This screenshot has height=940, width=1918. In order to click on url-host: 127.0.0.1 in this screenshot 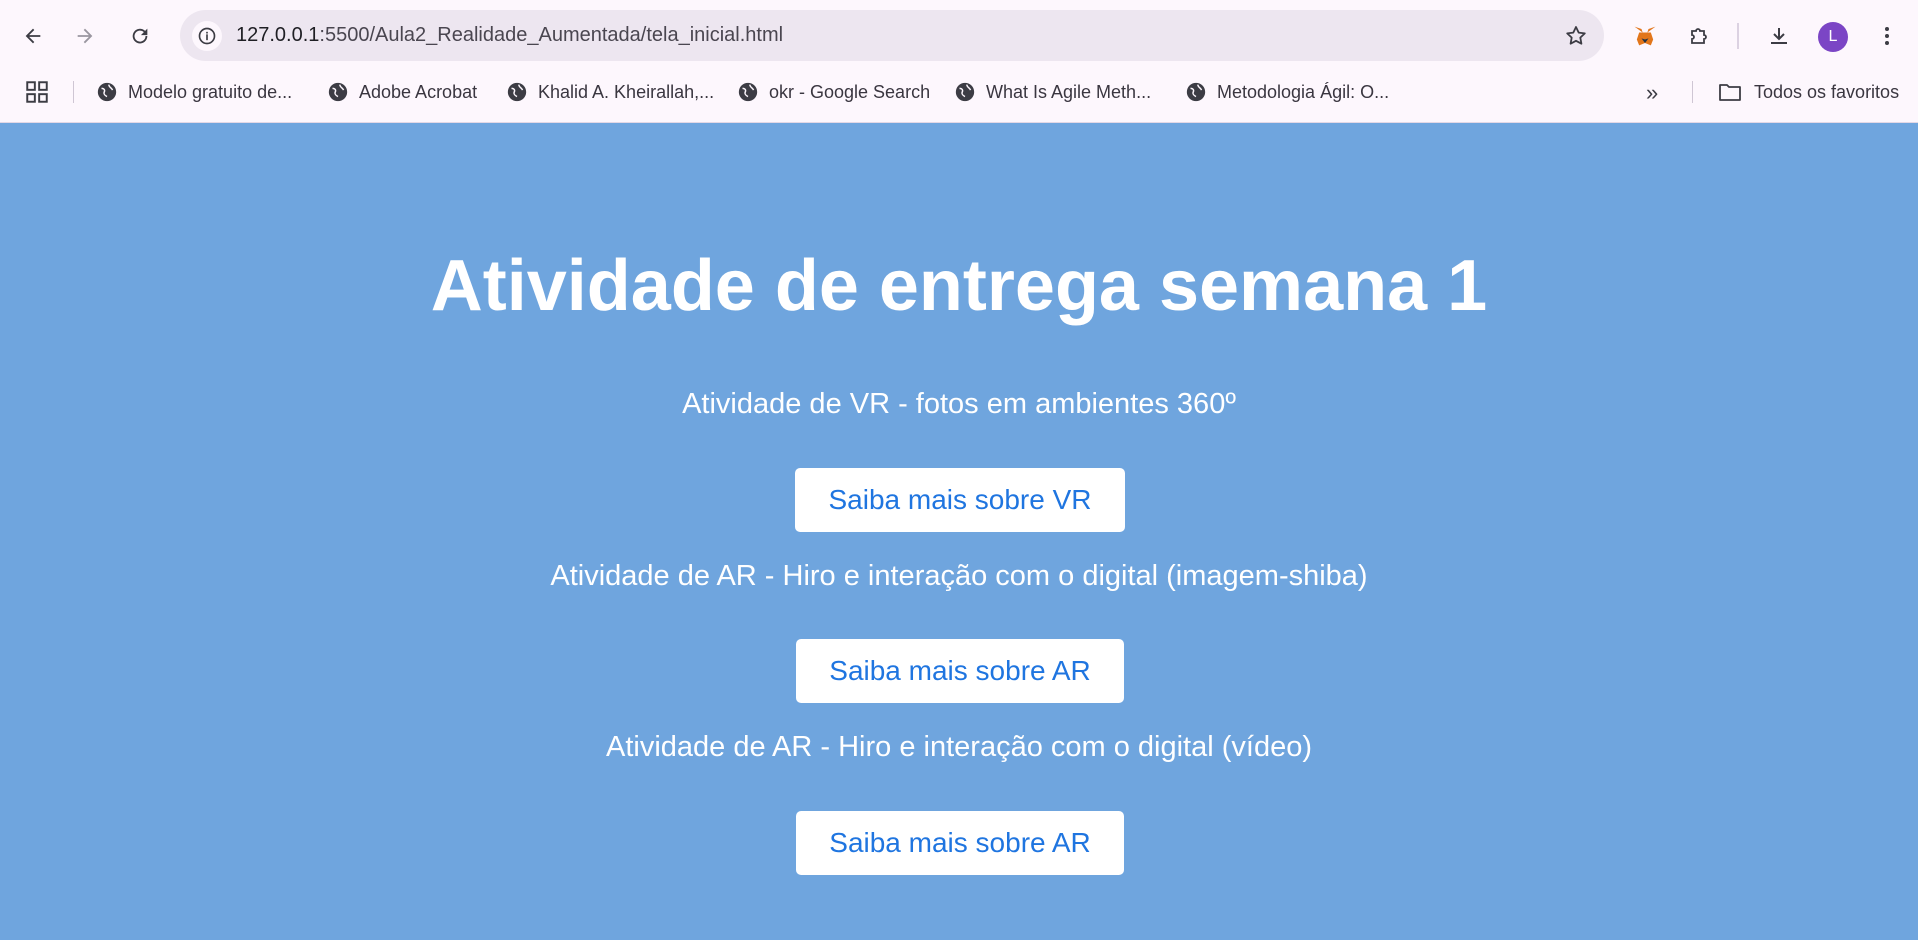, I will do `click(278, 35)`.